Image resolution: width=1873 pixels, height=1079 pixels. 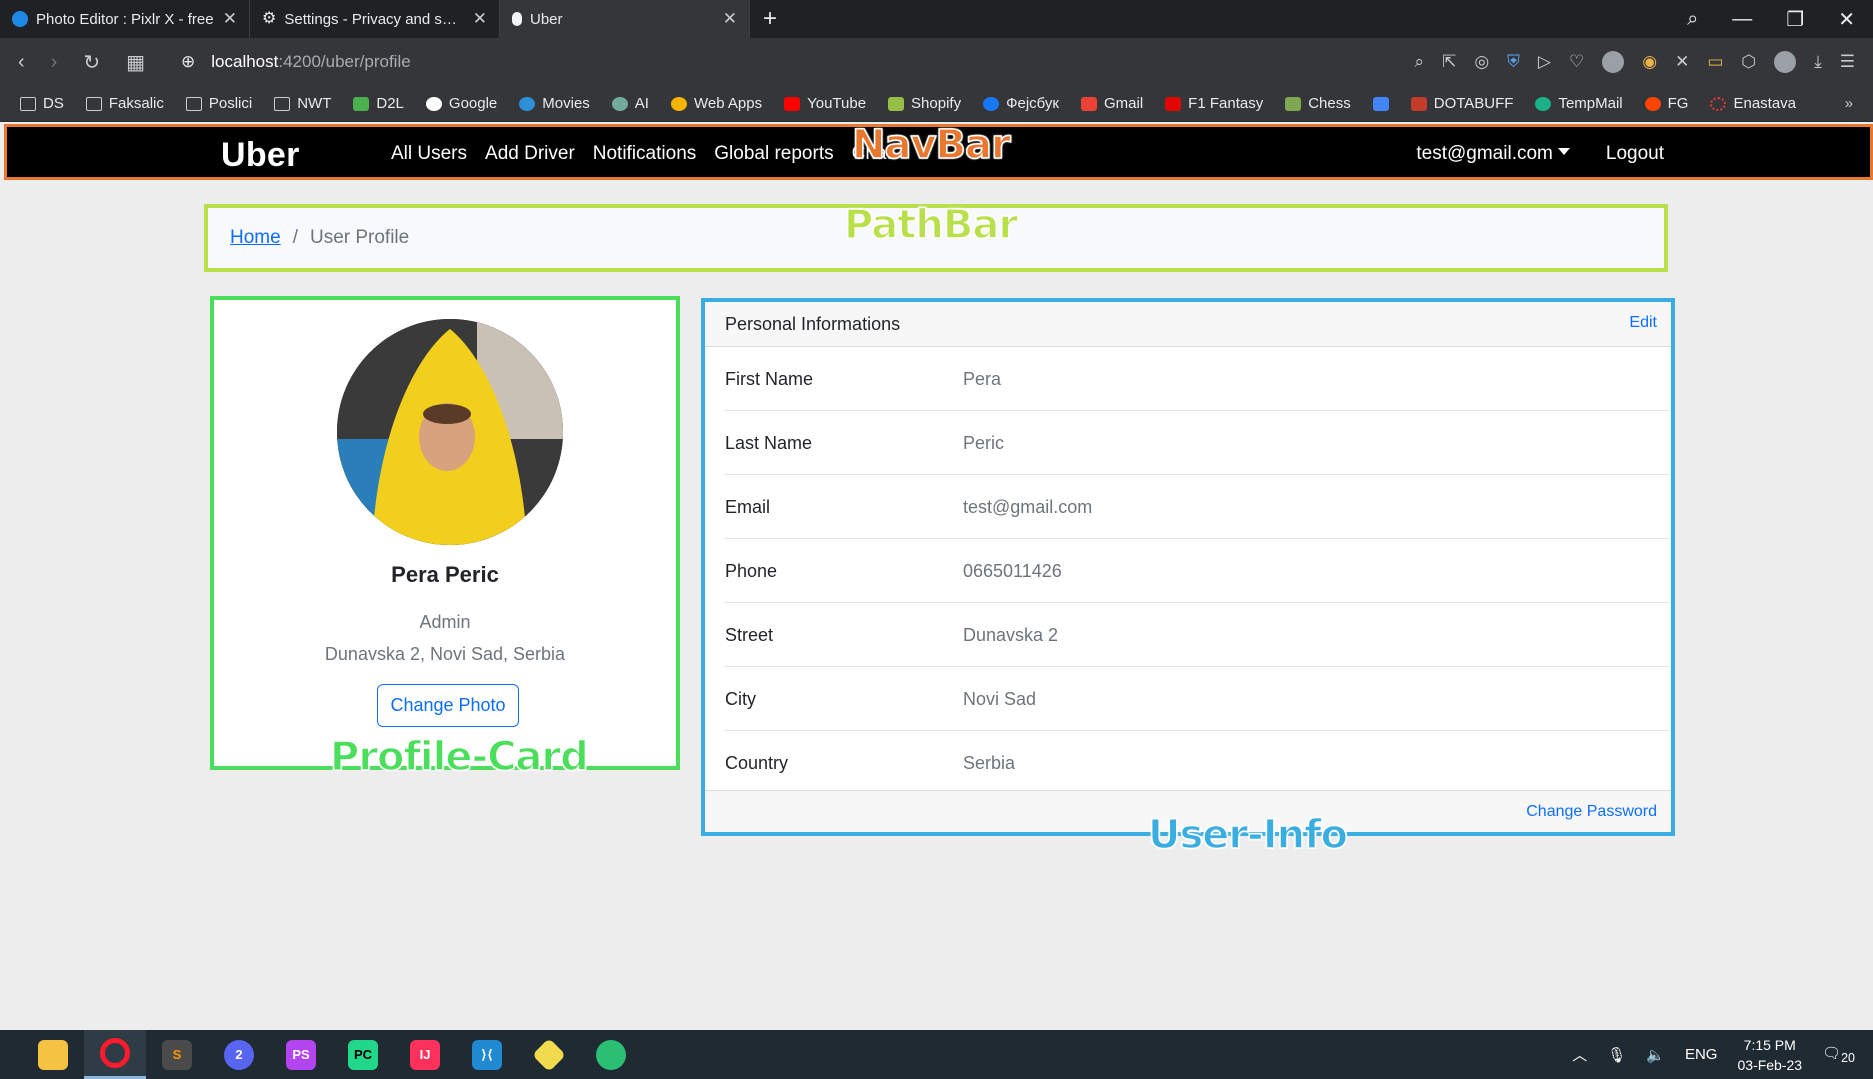 I want to click on bookmark-item: DOTABUFF, so click(x=1461, y=103).